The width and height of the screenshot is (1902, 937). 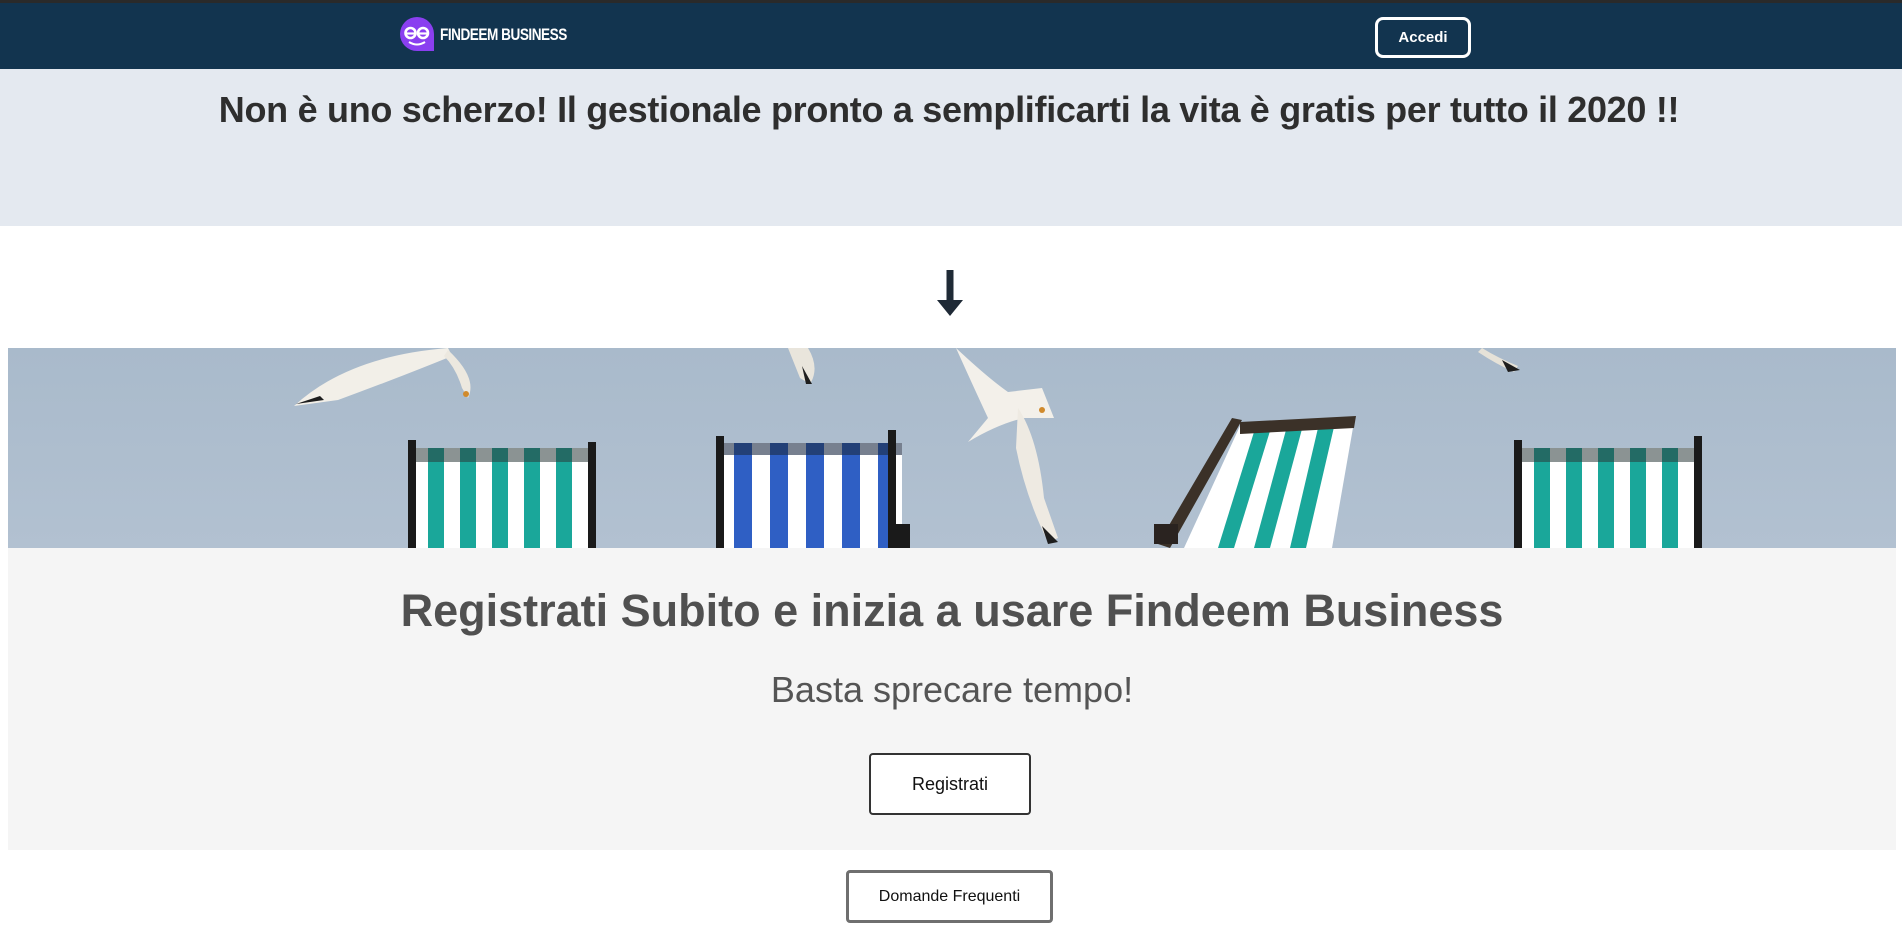 I want to click on brand-name: FINDEEM BUSINESS, so click(x=503, y=34).